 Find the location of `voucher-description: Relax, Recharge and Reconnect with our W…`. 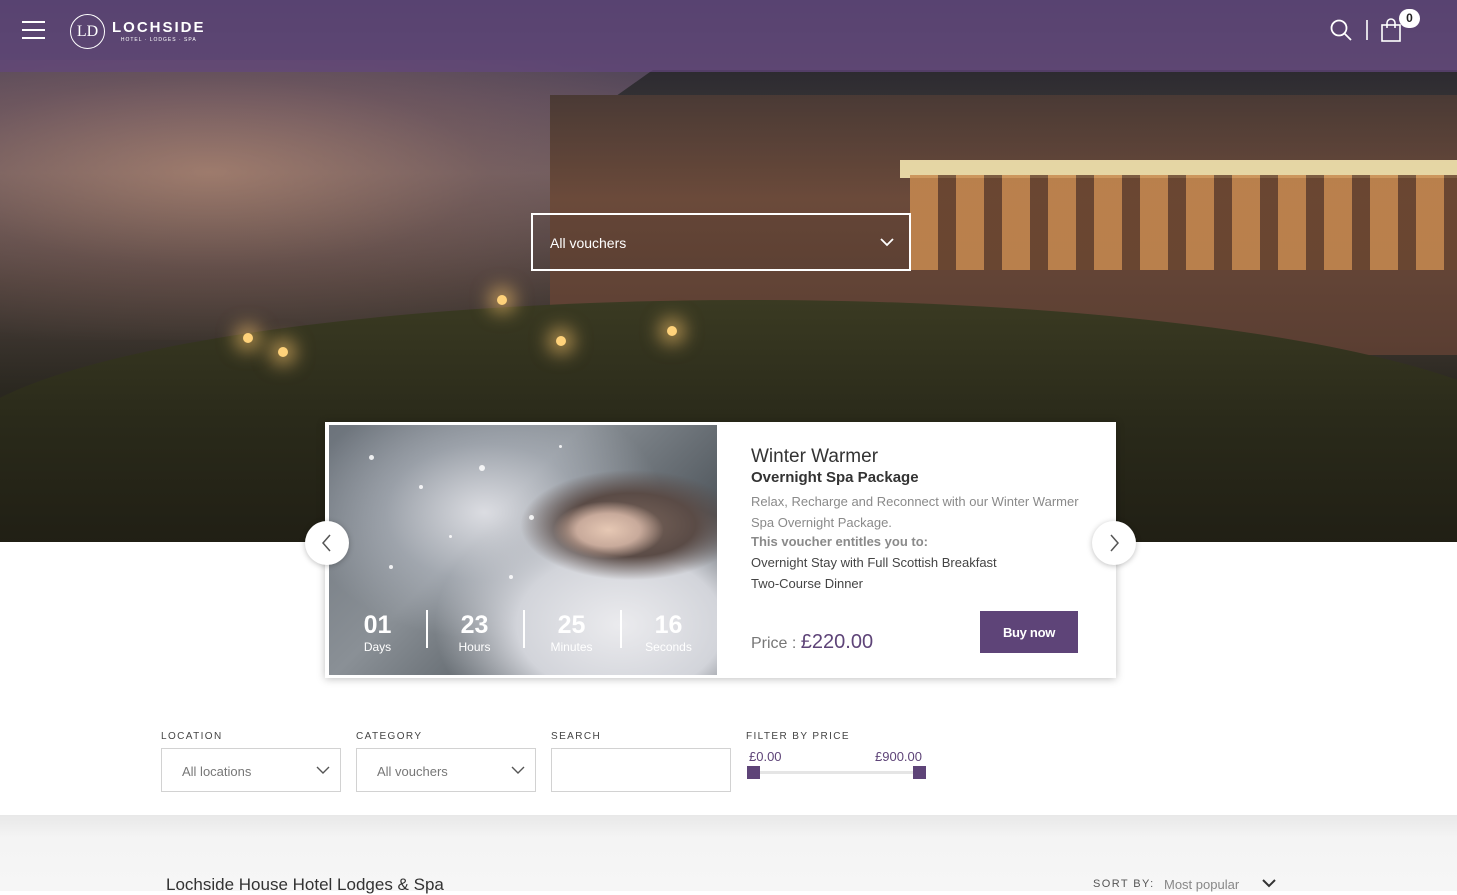

voucher-description: Relax, Recharge and Reconnect with our W… is located at coordinates (915, 512).